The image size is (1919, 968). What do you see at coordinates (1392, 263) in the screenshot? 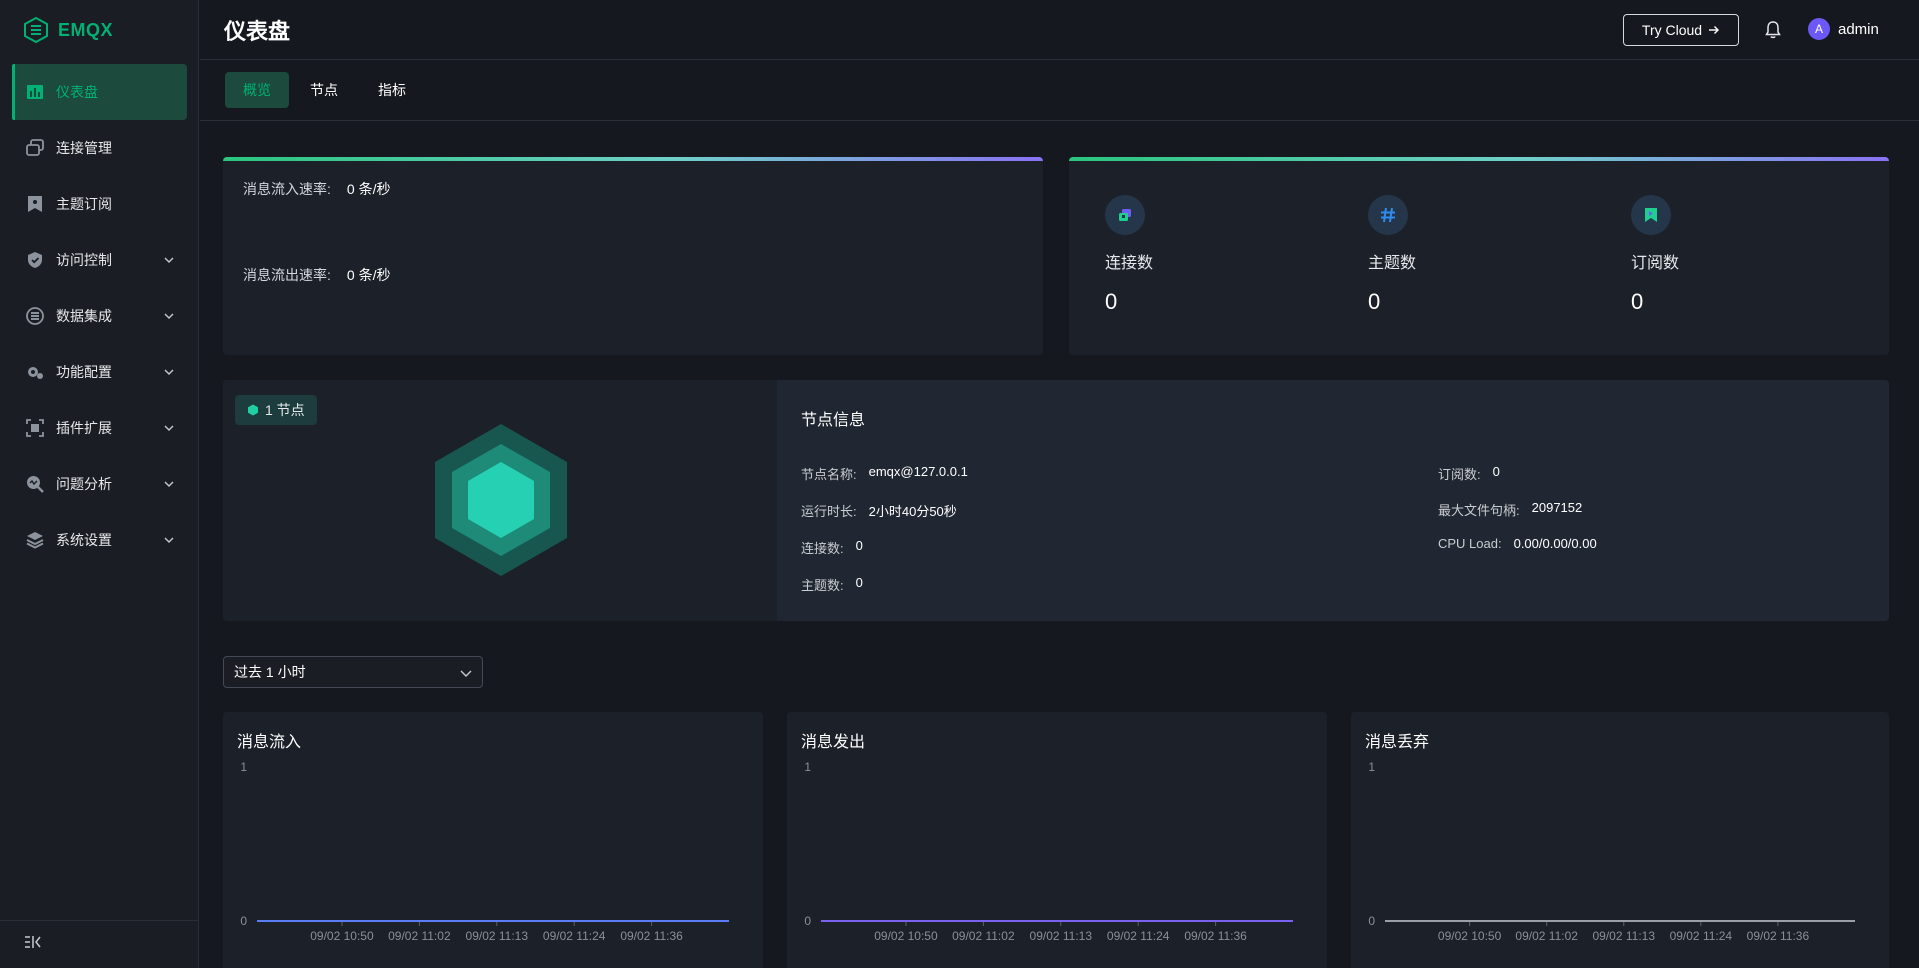
I see `stat-label: 主题数` at bounding box center [1392, 263].